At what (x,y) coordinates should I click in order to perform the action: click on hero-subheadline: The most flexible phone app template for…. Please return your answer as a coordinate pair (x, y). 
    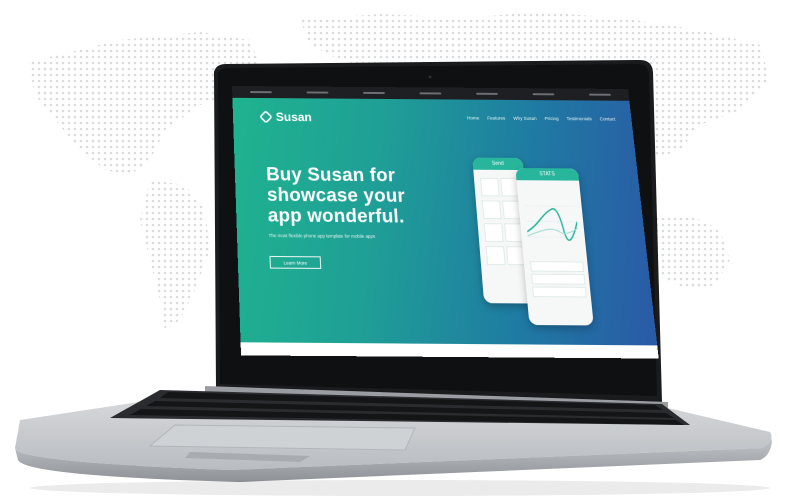
    Looking at the image, I should click on (322, 235).